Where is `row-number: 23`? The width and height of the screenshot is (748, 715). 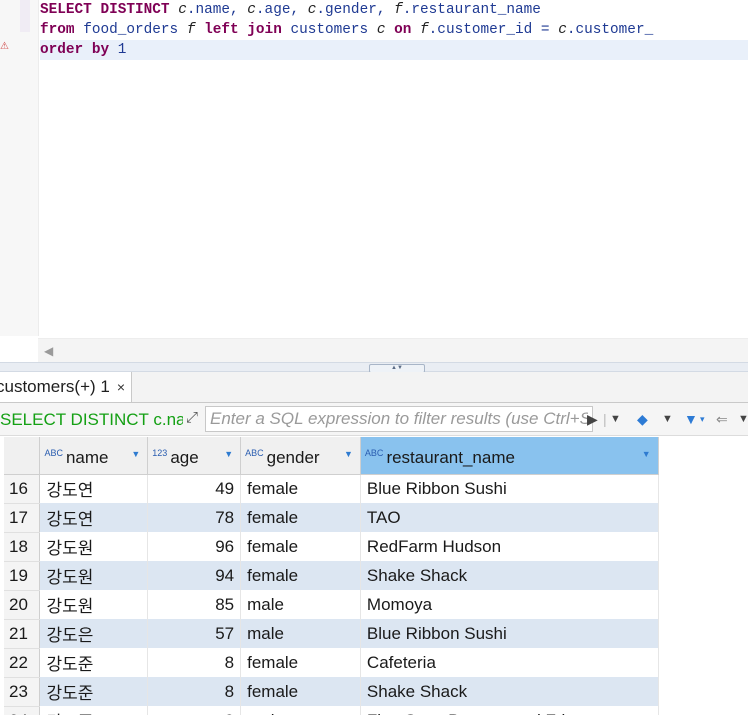 row-number: 23 is located at coordinates (22, 692).